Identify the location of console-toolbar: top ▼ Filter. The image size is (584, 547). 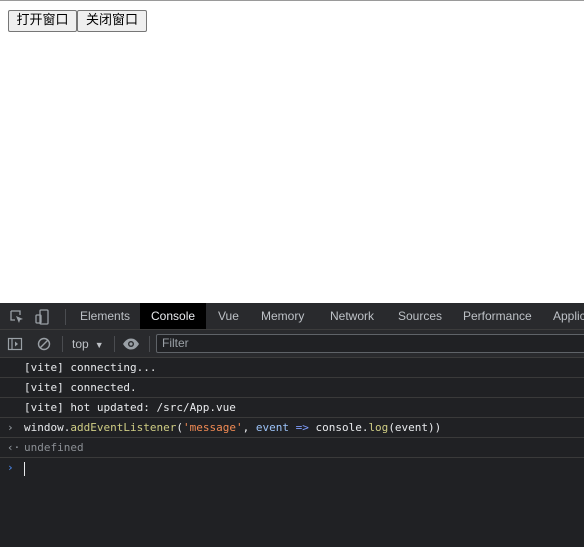
(292, 344).